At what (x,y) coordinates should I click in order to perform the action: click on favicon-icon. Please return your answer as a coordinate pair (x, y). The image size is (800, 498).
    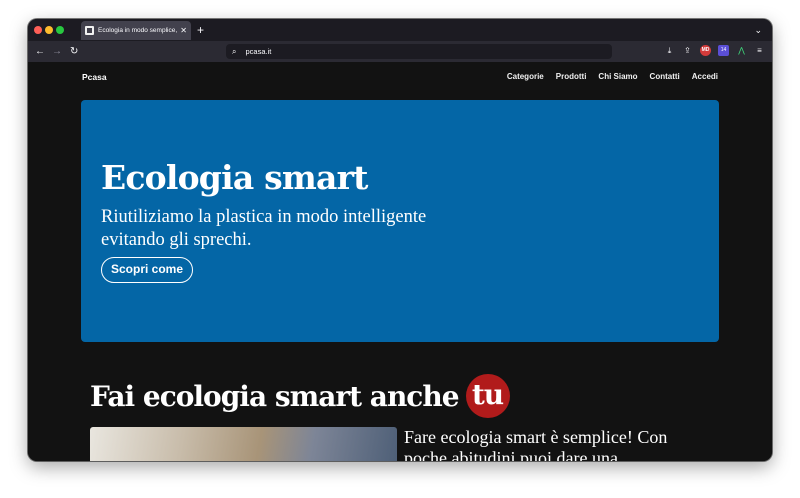
    Looking at the image, I should click on (89, 30).